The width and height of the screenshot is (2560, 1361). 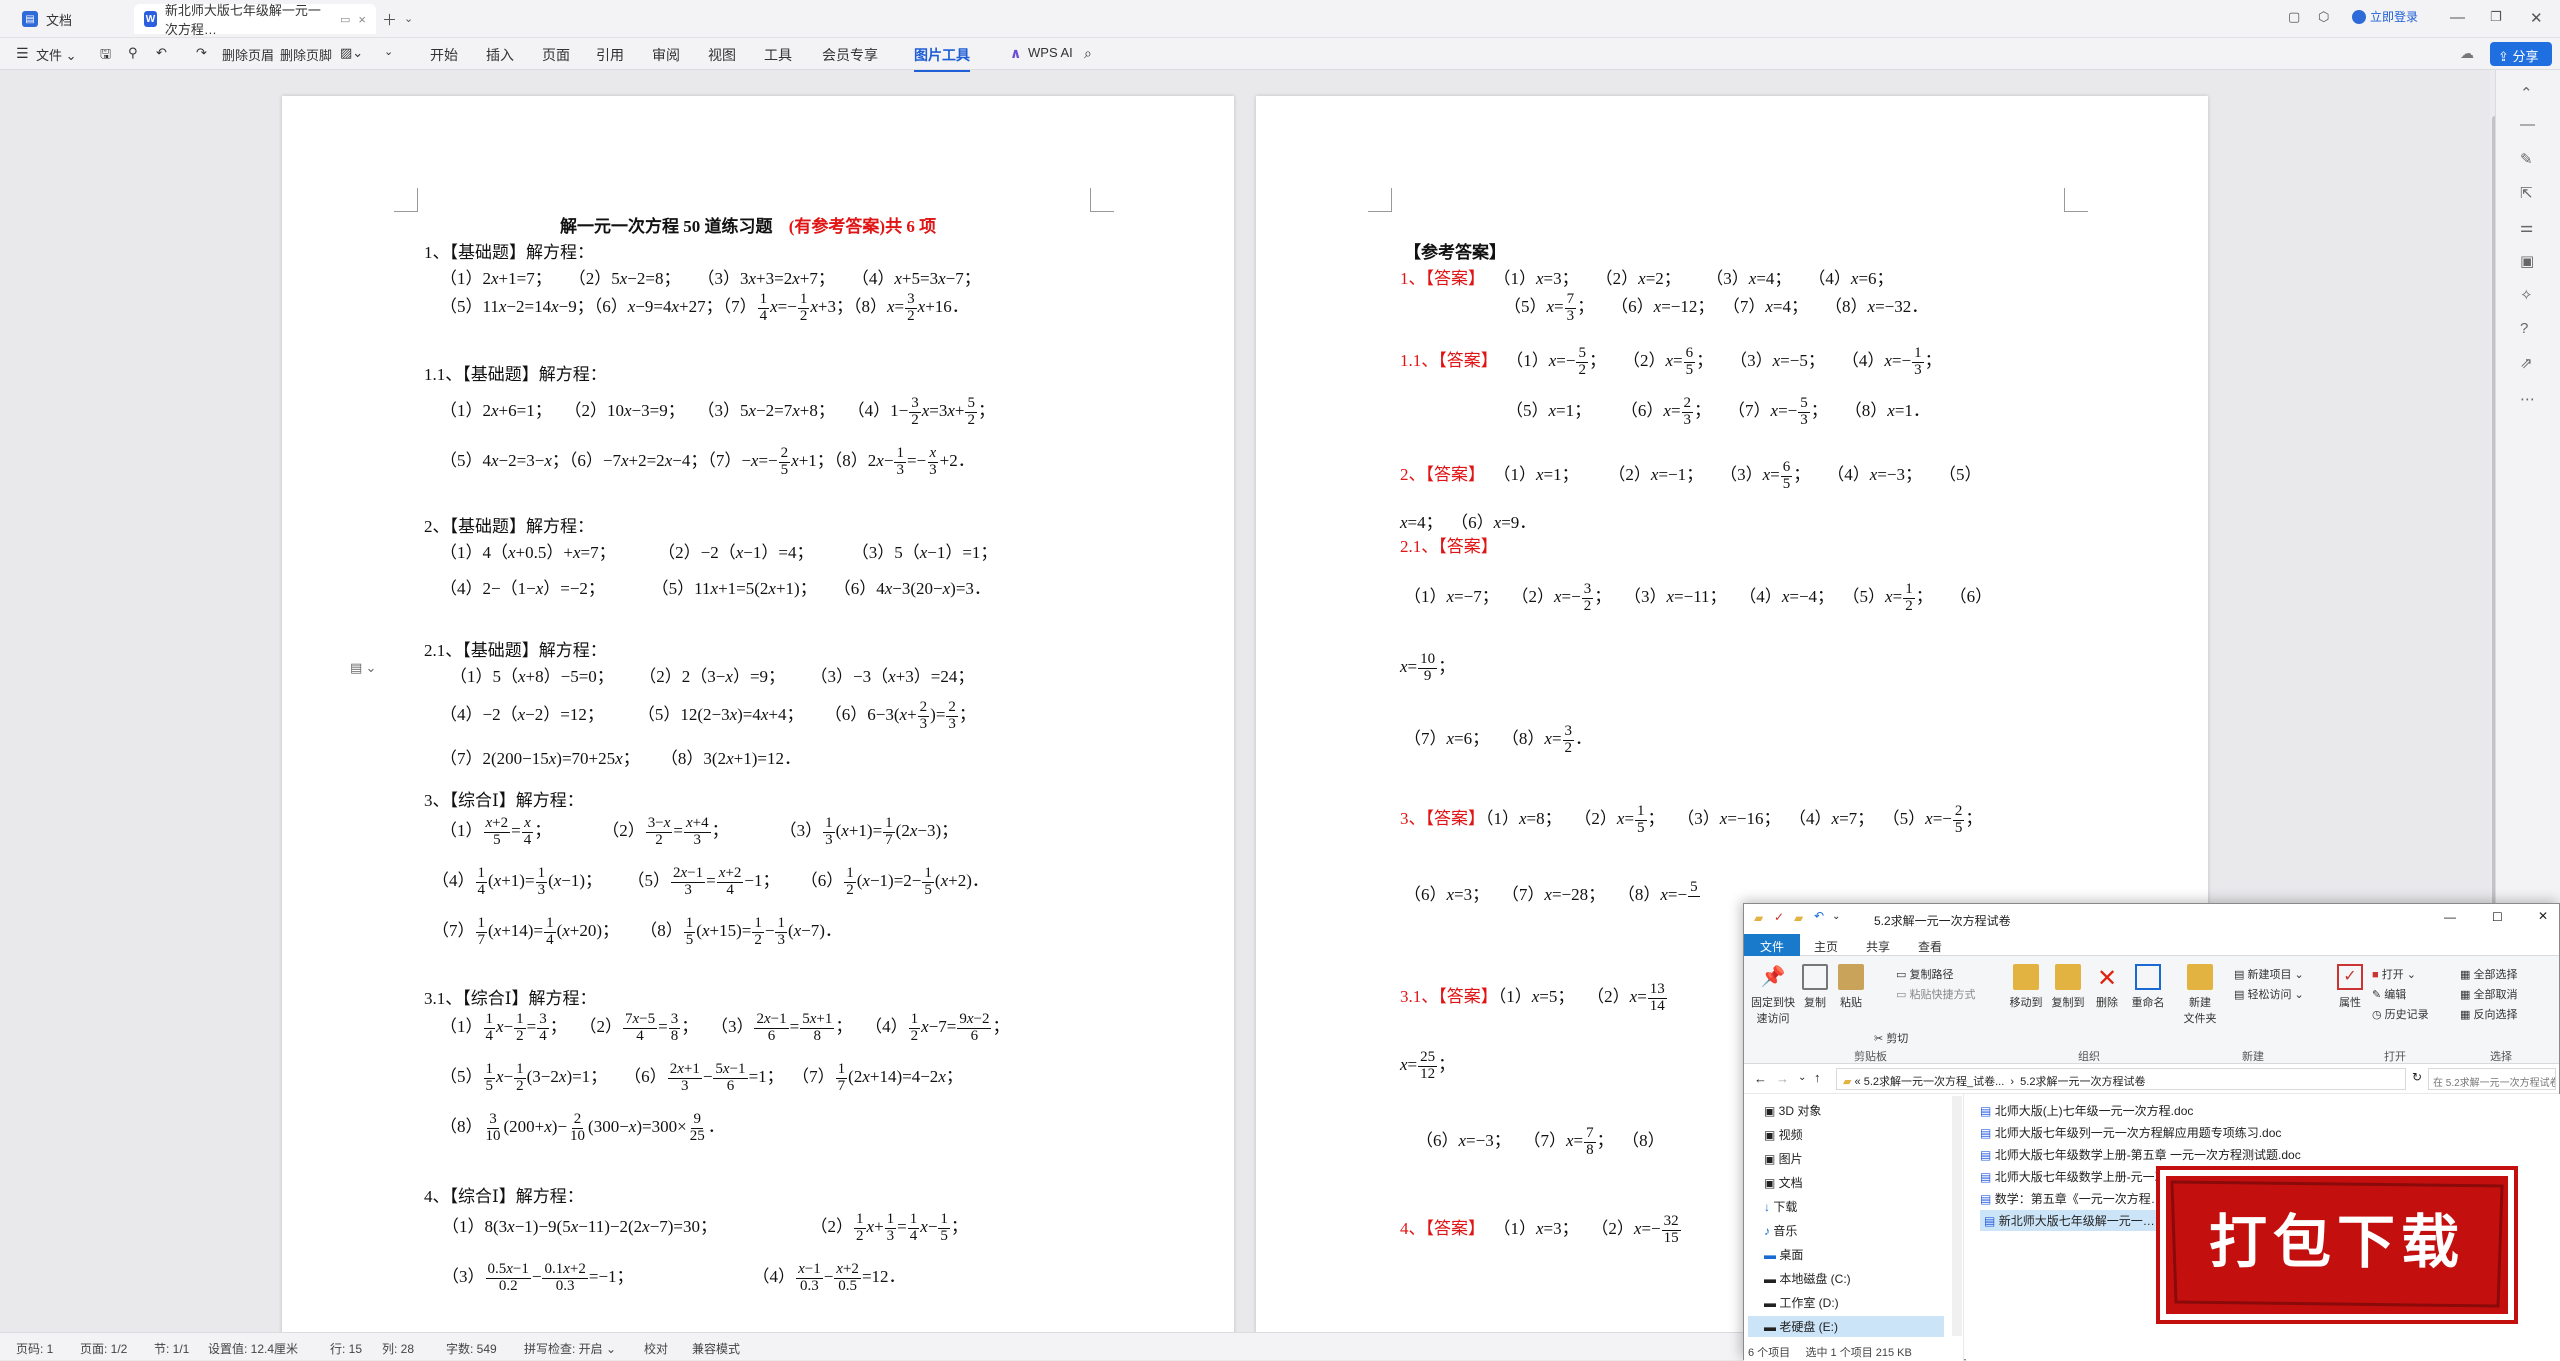 What do you see at coordinates (1802, 1077) in the screenshot?
I see `recent-chevron-icon: ⌄` at bounding box center [1802, 1077].